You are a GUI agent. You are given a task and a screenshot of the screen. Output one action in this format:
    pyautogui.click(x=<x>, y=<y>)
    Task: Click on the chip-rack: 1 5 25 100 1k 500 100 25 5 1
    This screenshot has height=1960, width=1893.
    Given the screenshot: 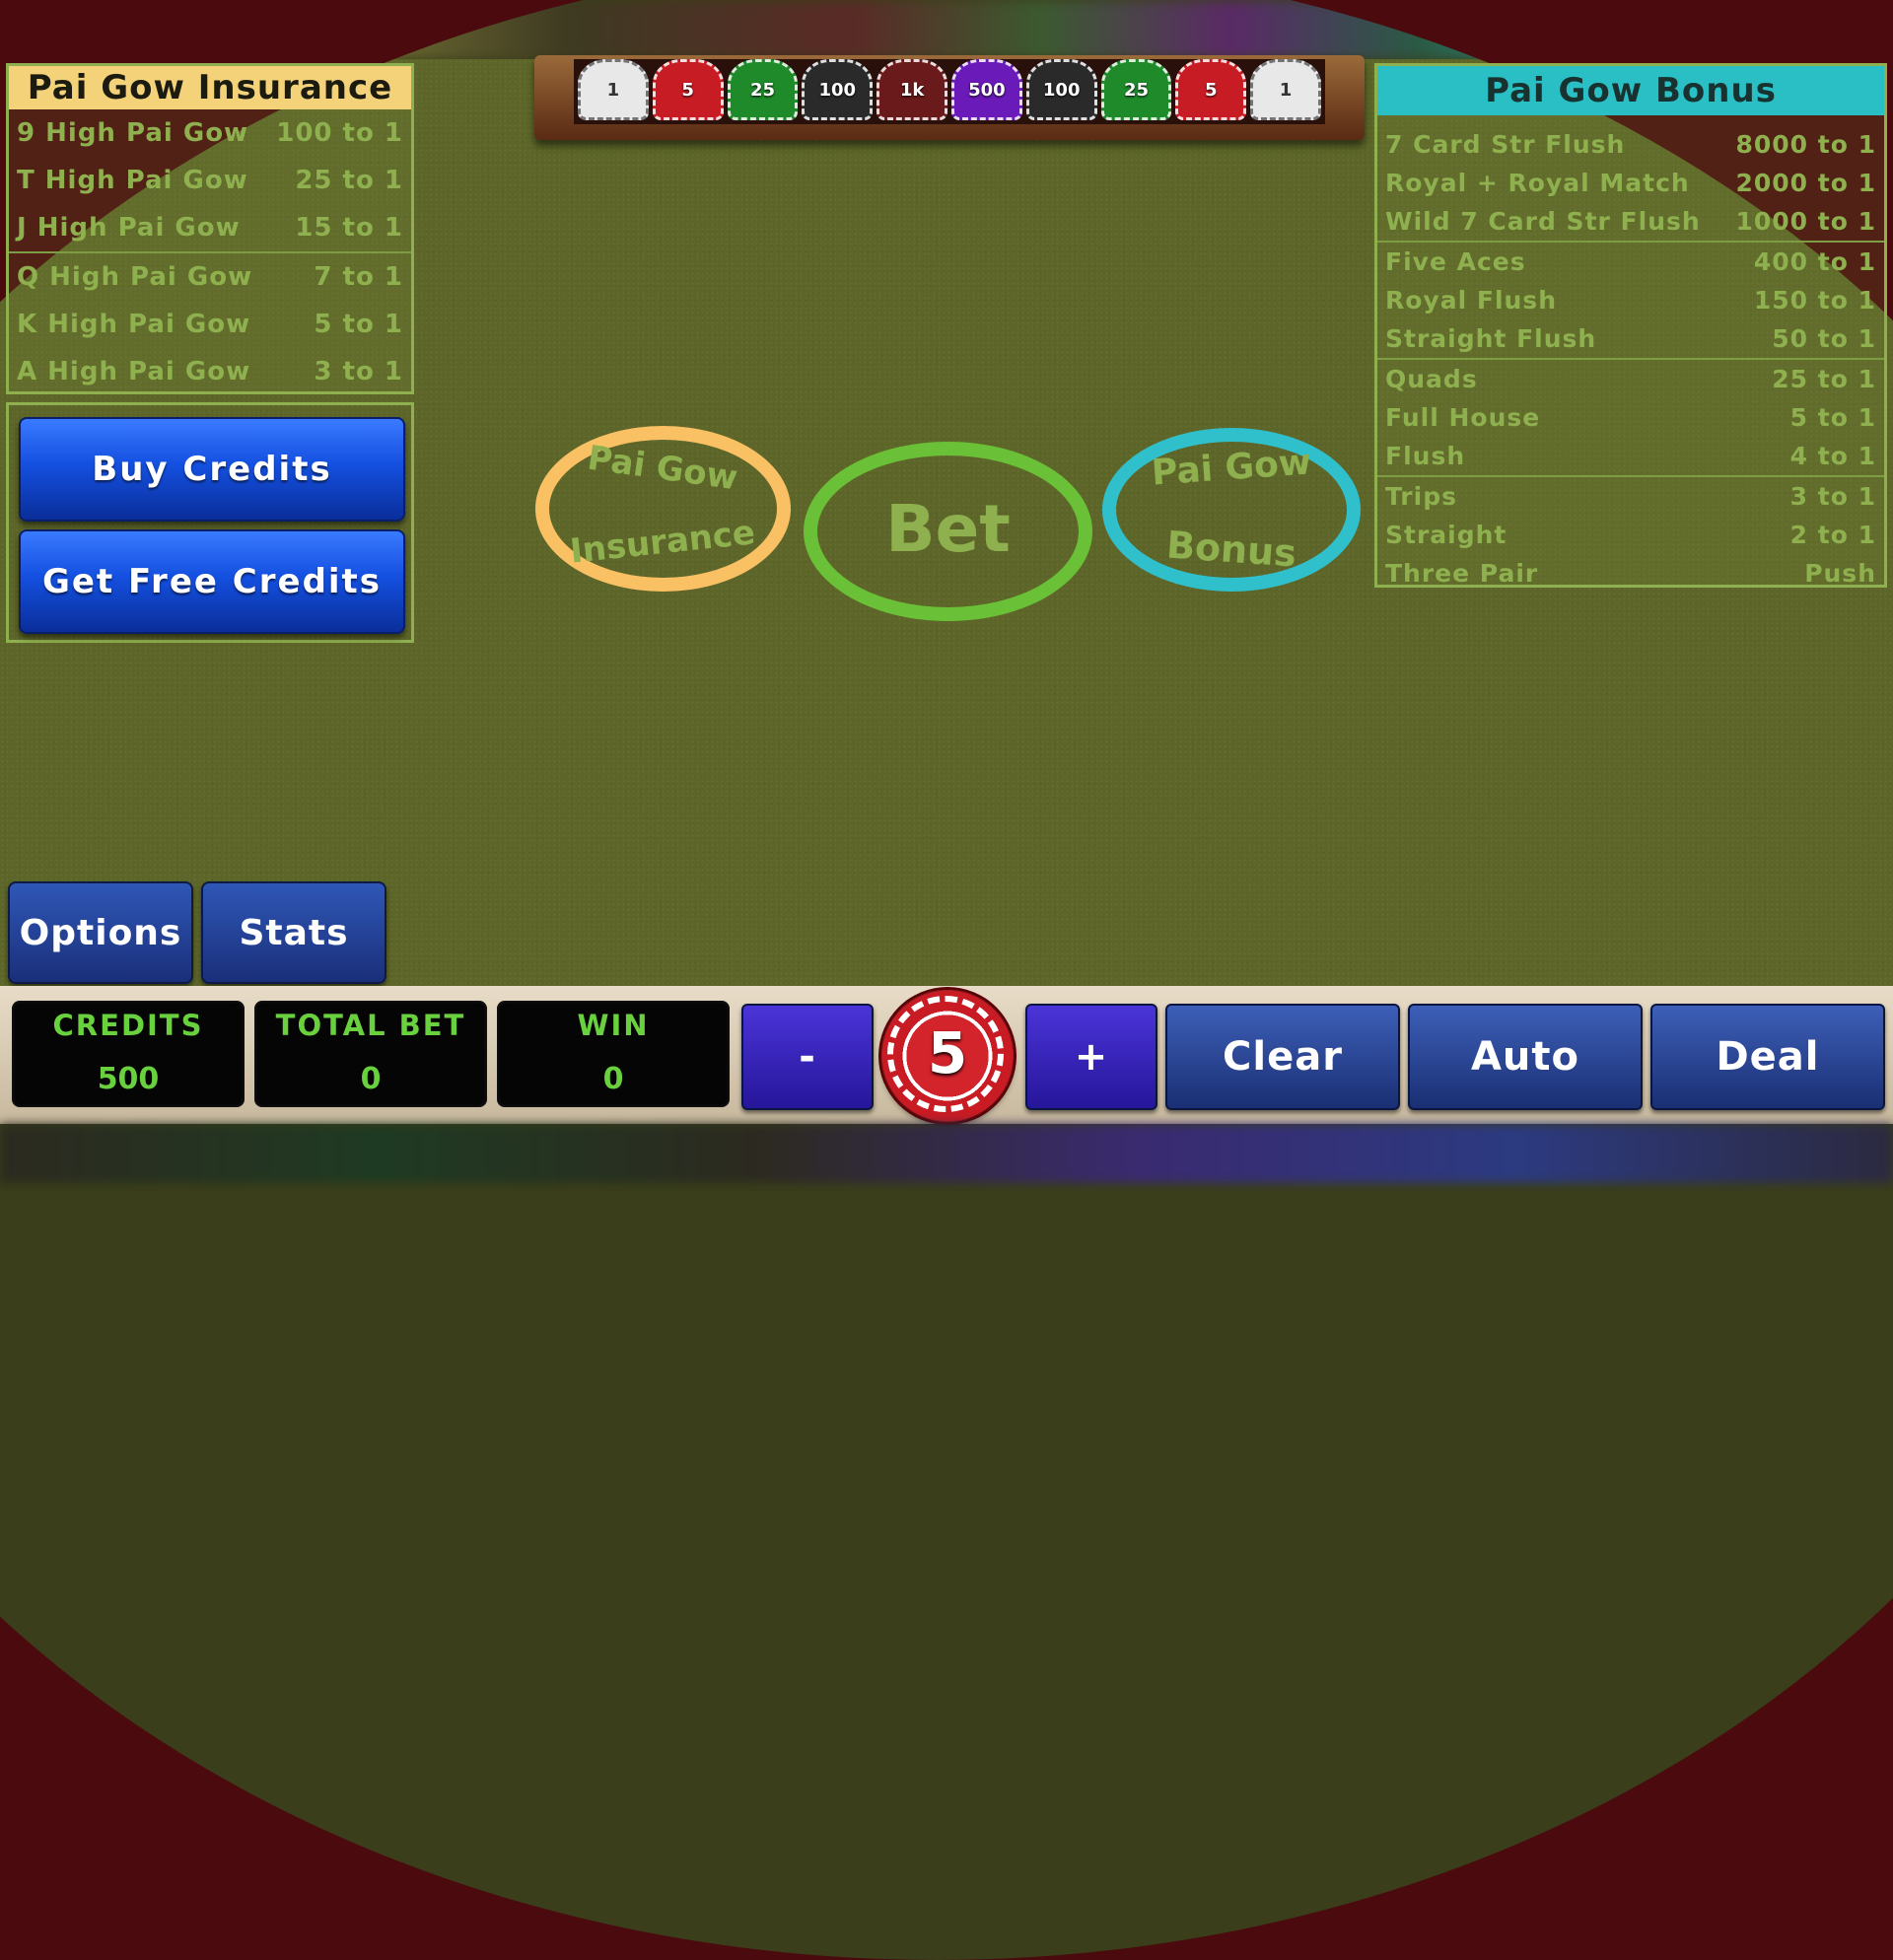 What is the action you would take?
    pyautogui.click(x=949, y=97)
    